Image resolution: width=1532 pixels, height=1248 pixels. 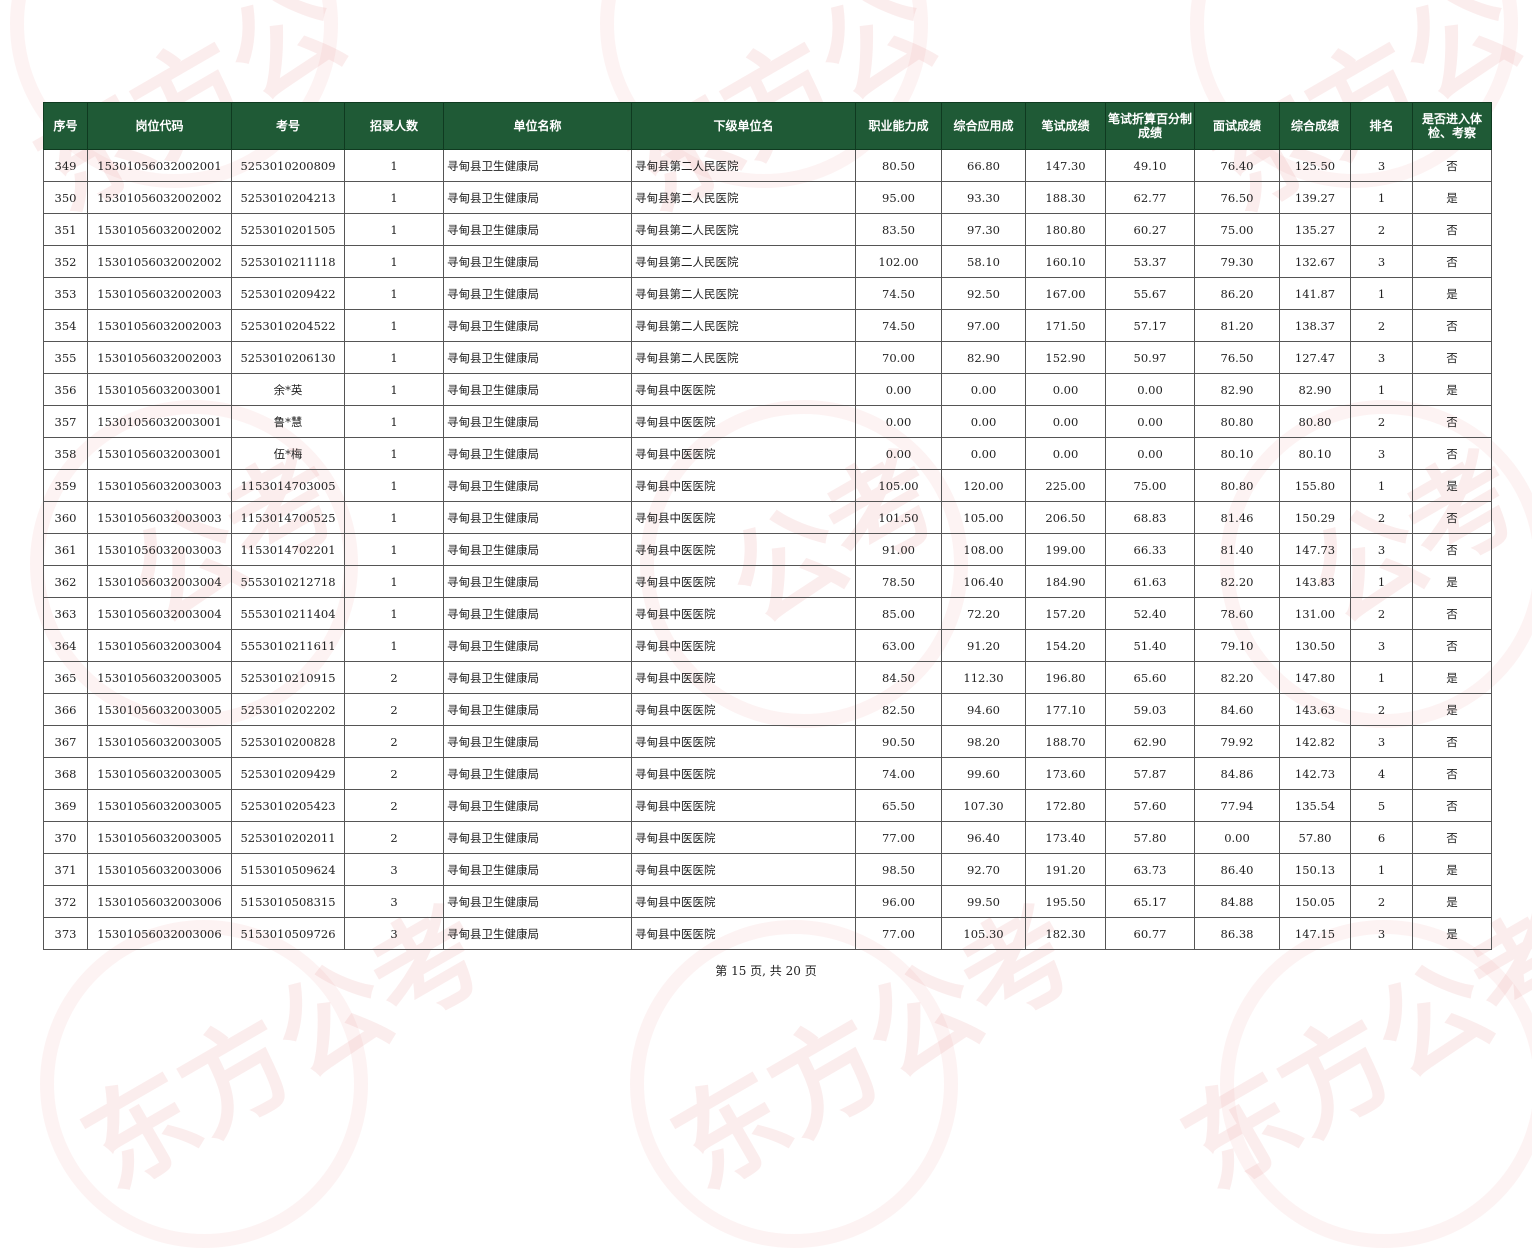 What do you see at coordinates (898, 453) in the screenshot?
I see `cell-aptitude: 0.00` at bounding box center [898, 453].